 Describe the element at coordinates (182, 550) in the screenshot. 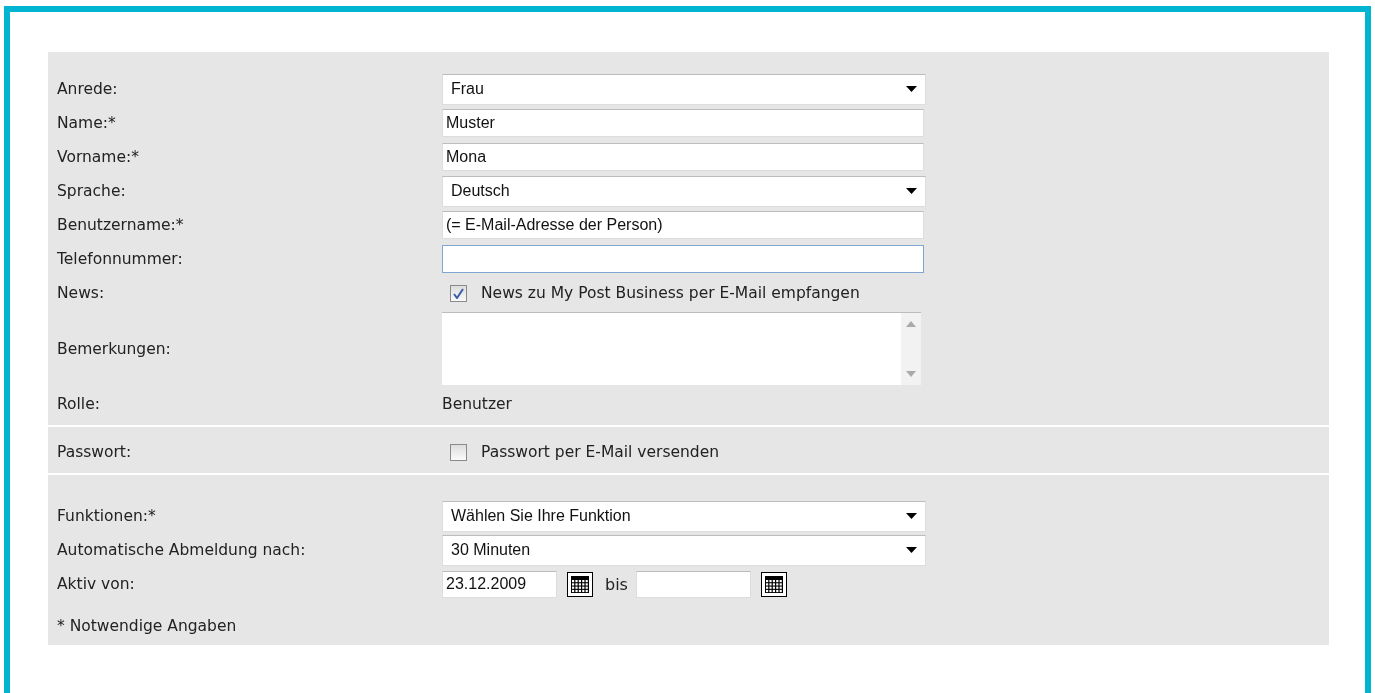

I see `field-label: Automatische Abmeldung nach:` at that location.